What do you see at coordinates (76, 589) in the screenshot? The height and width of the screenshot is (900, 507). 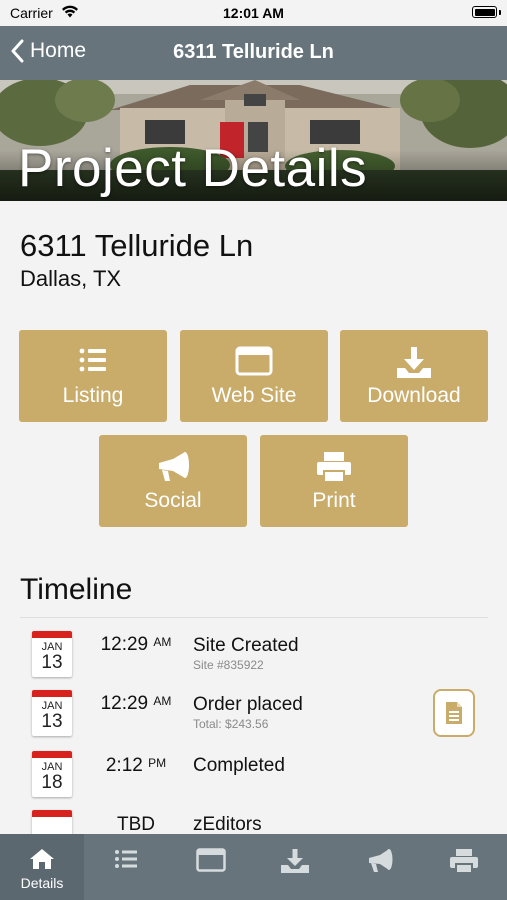 I see `timeline-heading: Timeline` at bounding box center [76, 589].